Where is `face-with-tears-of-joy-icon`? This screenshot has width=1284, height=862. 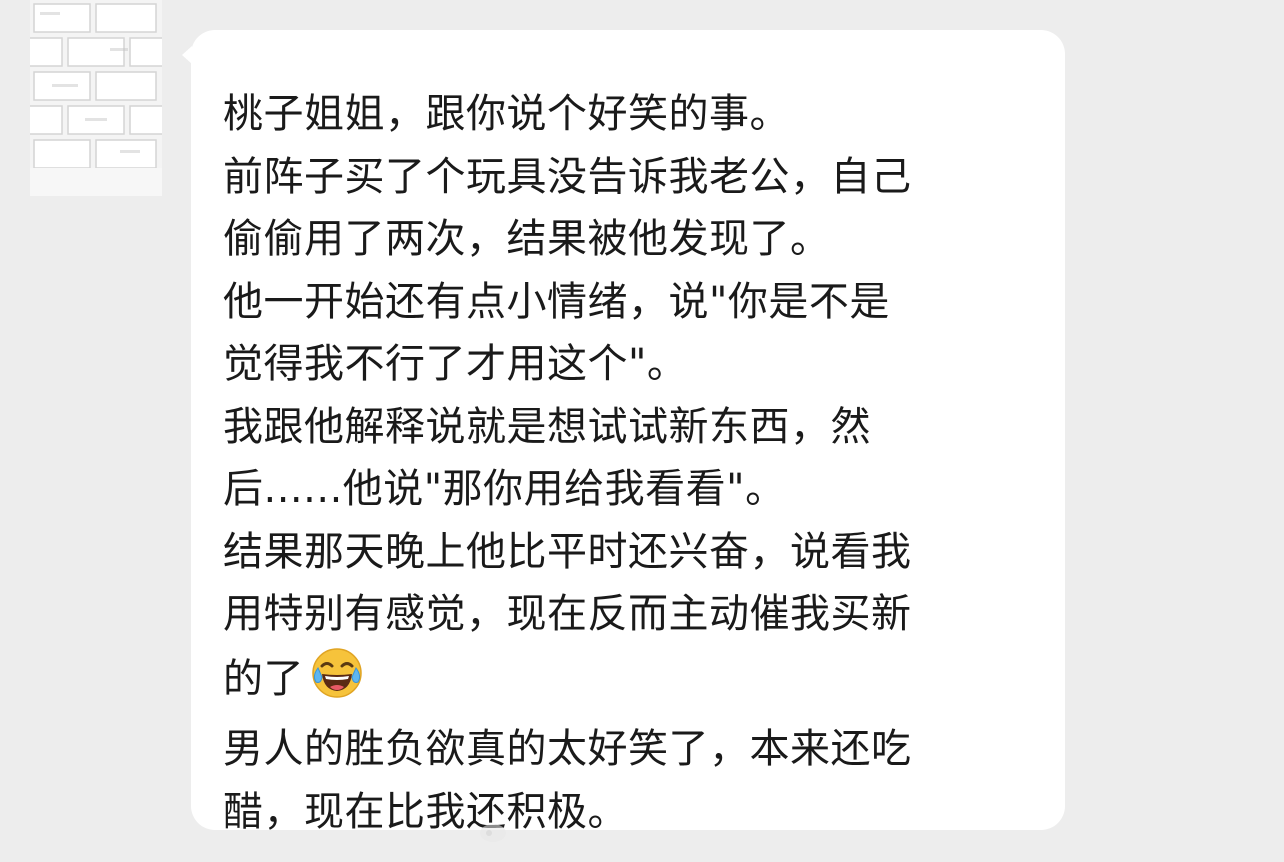
face-with-tears-of-joy-icon is located at coordinates (337, 682).